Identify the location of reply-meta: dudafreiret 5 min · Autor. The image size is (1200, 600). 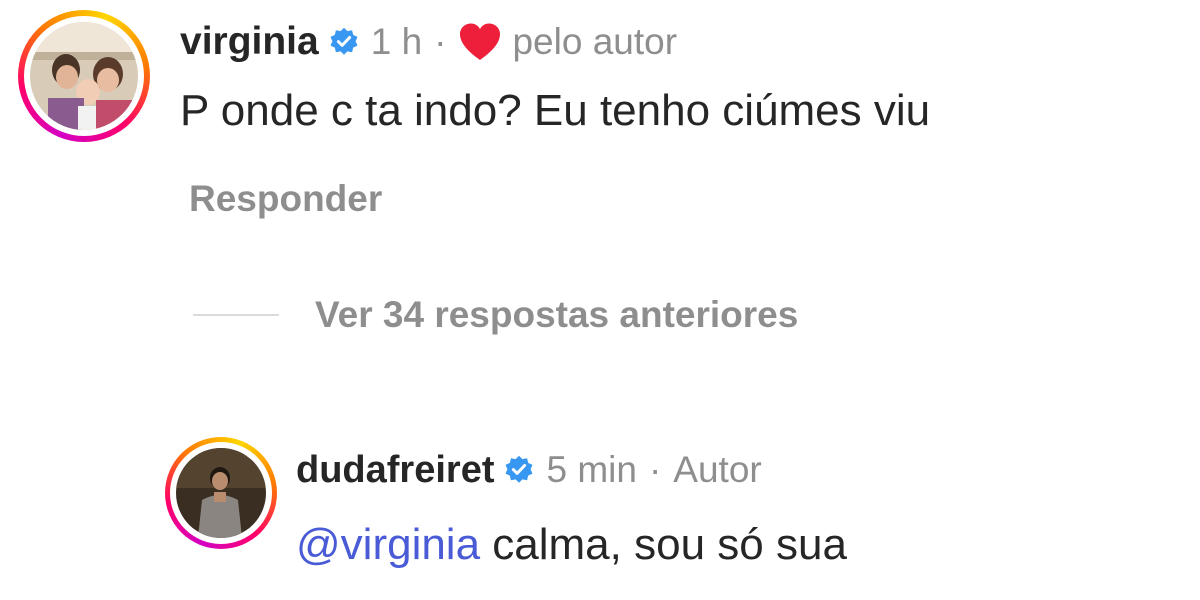
(529, 470).